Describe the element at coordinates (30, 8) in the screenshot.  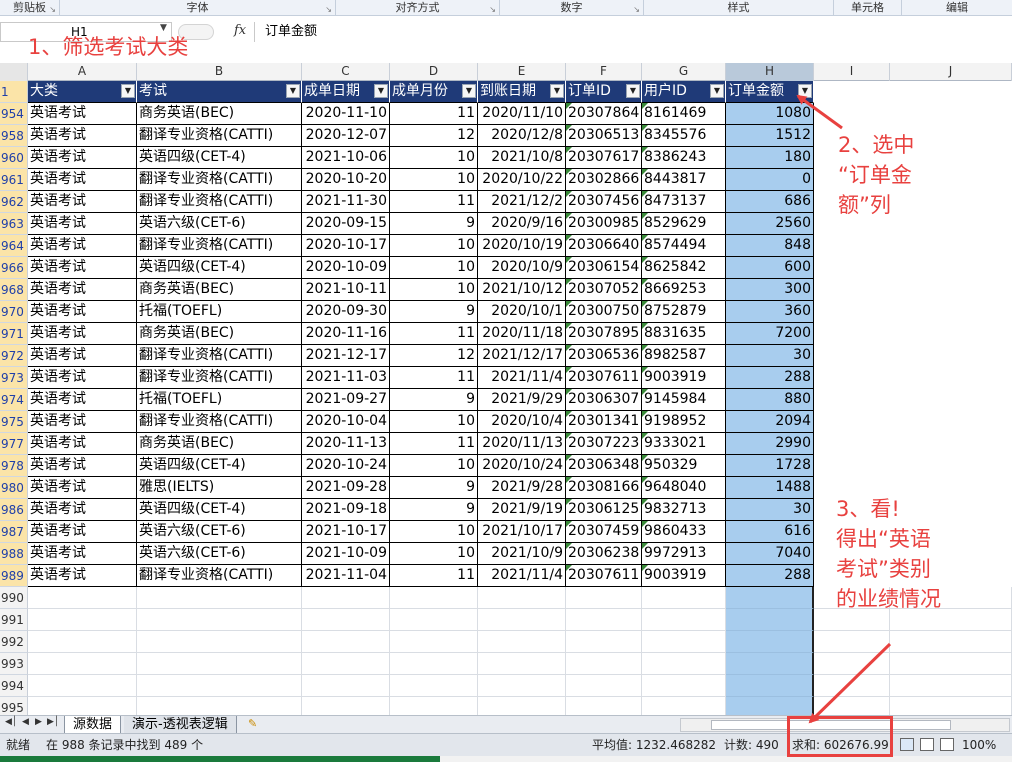
I see `ribbon-group-clipboard: 剪贴板 ↘` at that location.